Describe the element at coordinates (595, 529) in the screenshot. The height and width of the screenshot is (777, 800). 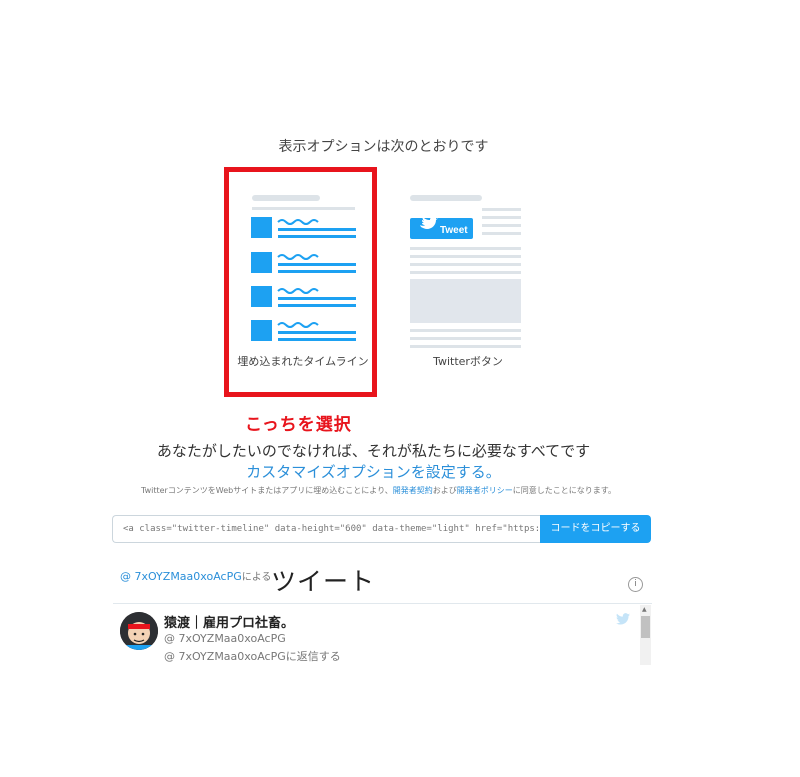
I see `copy-code-button: コードをコピーする` at that location.